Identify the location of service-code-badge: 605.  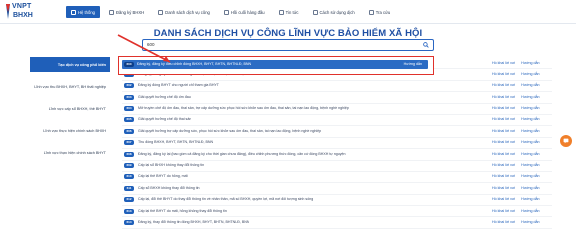
(129, 120).